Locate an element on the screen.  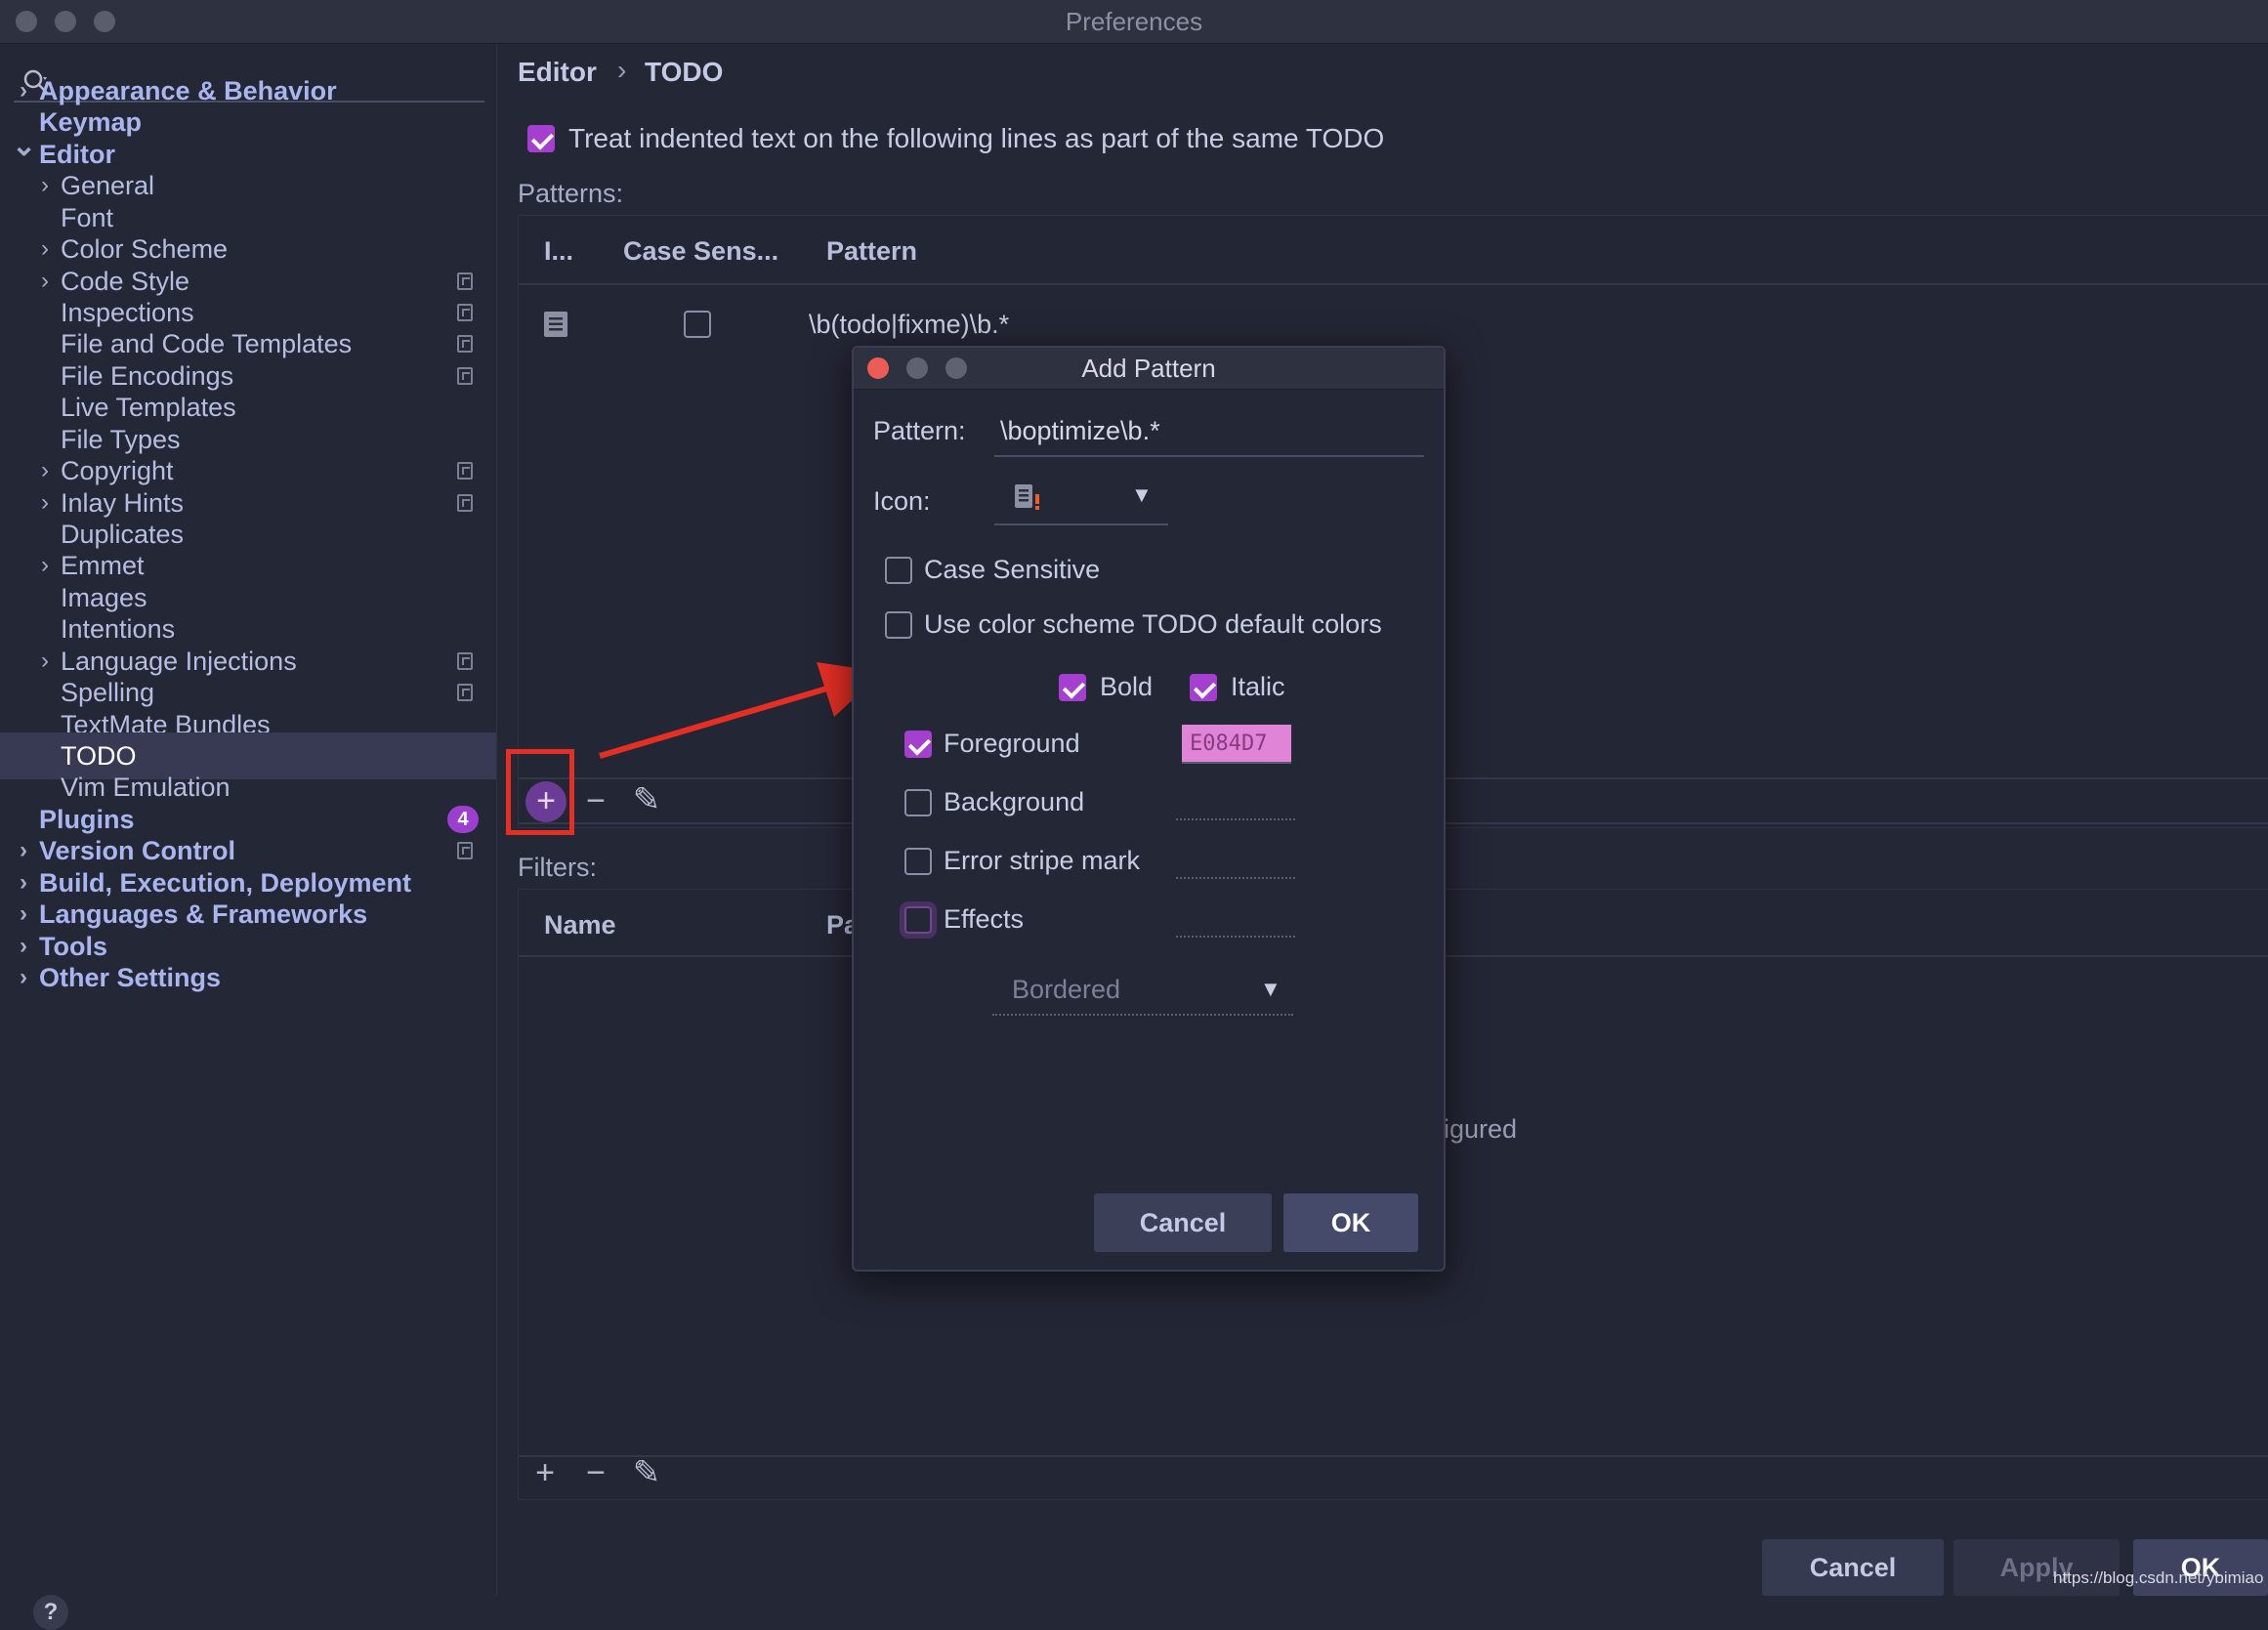
add-filter-button: + is located at coordinates (545, 1473).